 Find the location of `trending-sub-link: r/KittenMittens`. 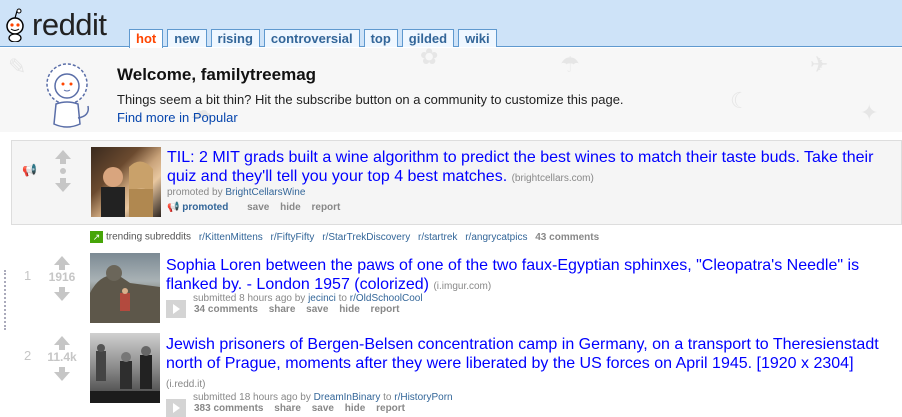

trending-sub-link: r/KittenMittens is located at coordinates (231, 237).